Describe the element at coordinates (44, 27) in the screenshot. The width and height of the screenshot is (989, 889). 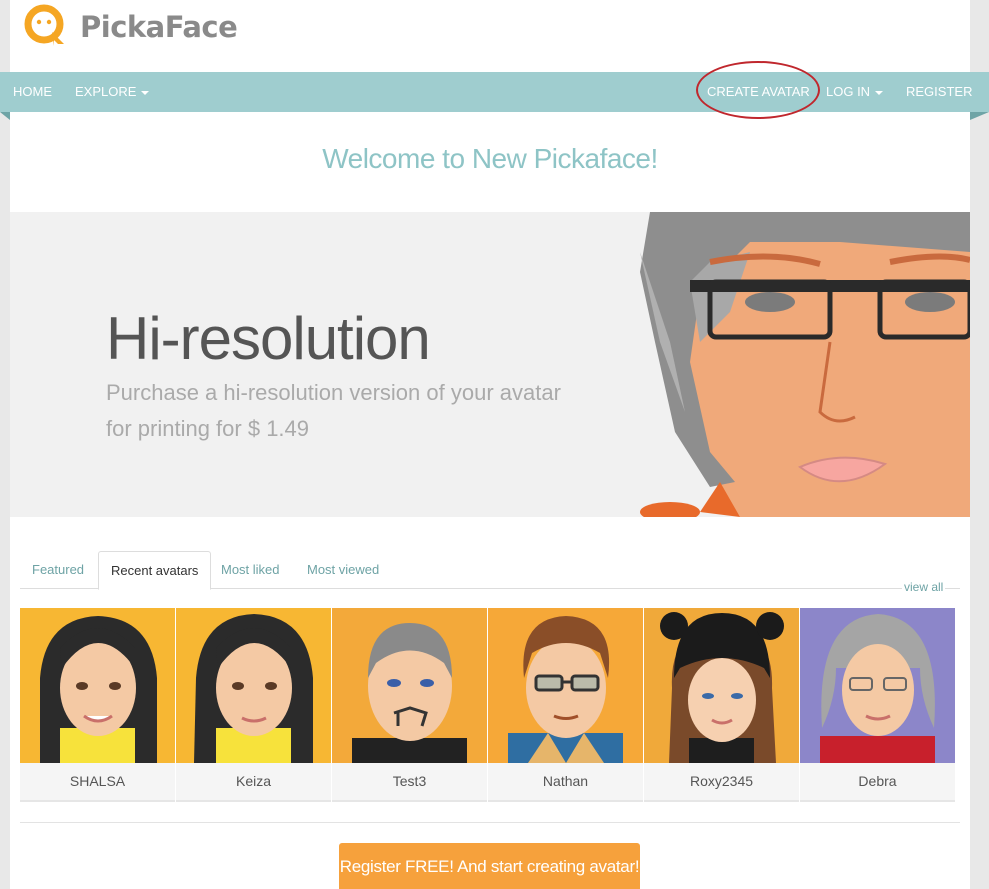
I see `logo-icon` at that location.